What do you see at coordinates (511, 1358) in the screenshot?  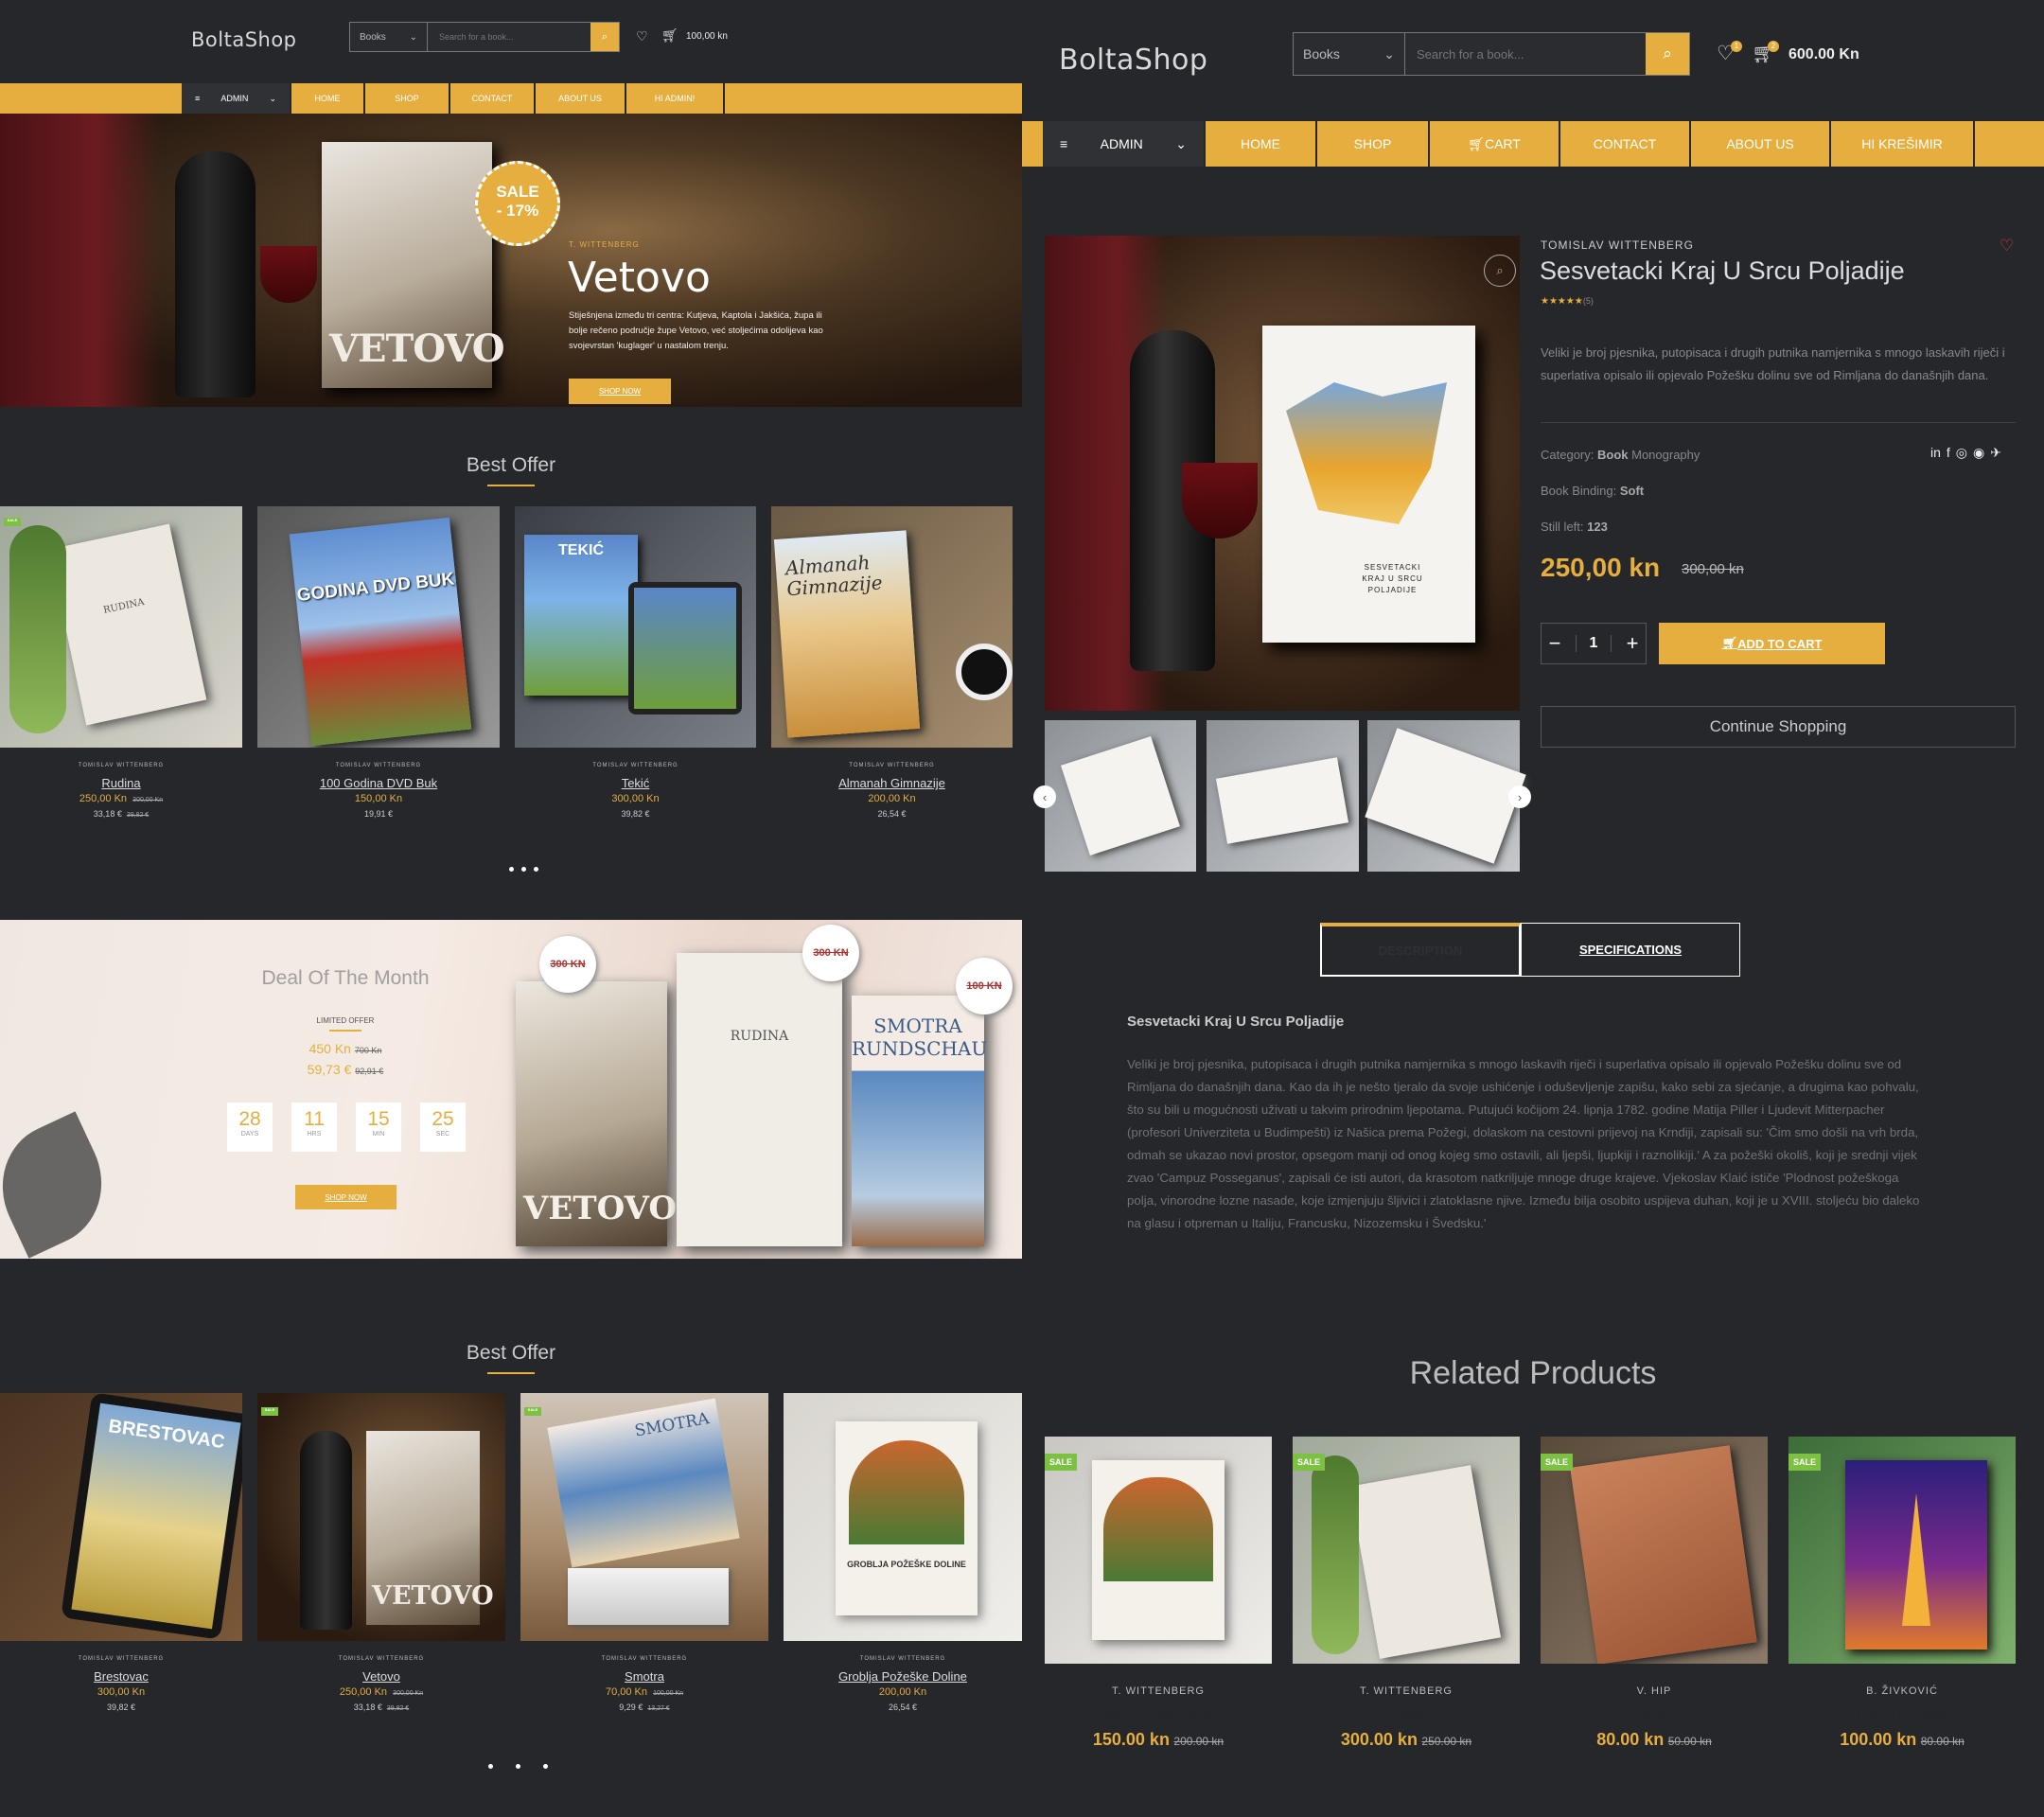 I see `best-offer-title: Best Offer` at bounding box center [511, 1358].